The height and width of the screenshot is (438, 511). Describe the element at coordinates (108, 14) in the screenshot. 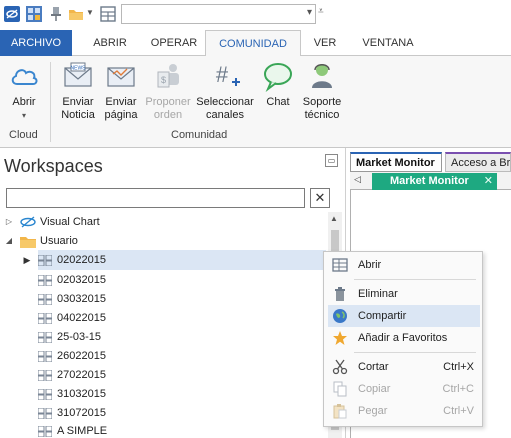

I see `layout-icon` at that location.